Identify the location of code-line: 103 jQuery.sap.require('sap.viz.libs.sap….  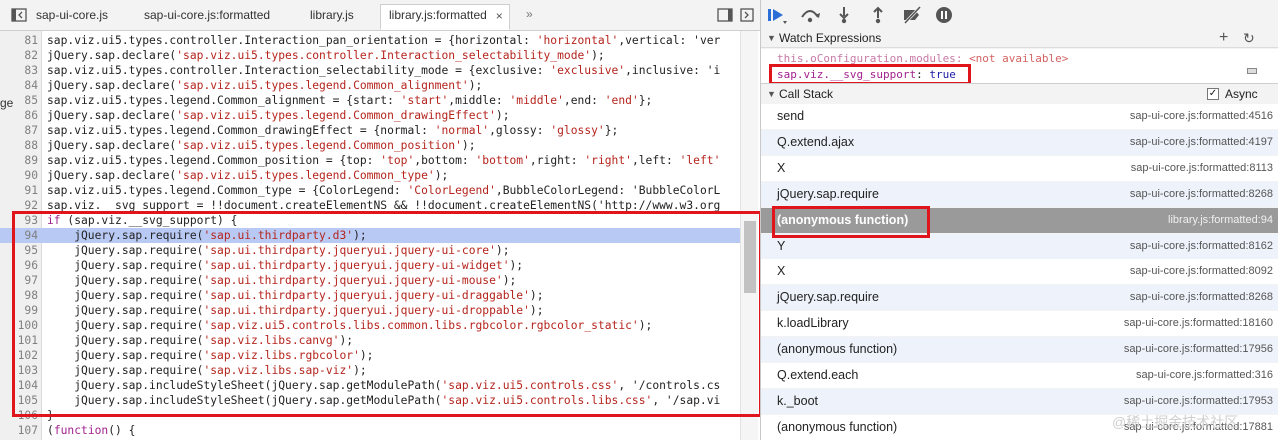
(370, 370).